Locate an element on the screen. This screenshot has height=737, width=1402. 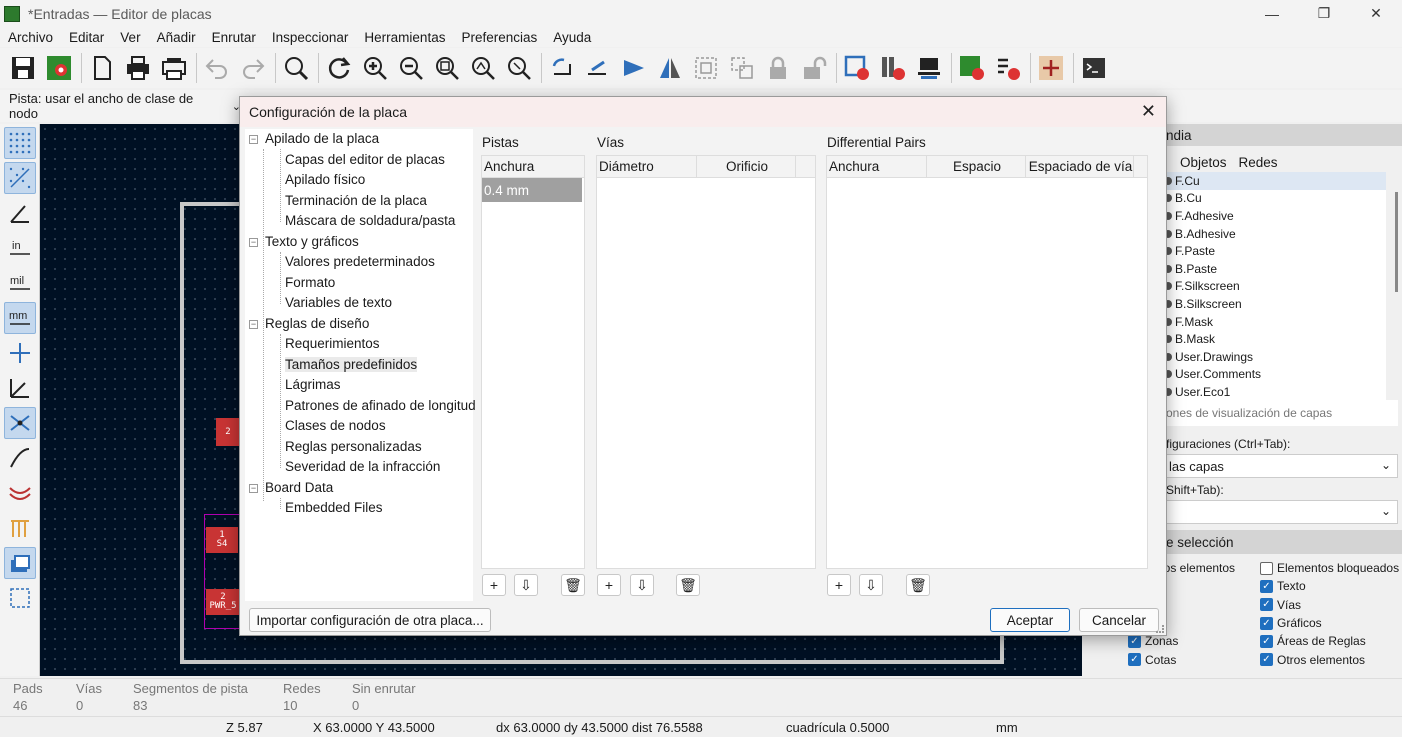
mirror-h-button is located at coordinates (634, 68).